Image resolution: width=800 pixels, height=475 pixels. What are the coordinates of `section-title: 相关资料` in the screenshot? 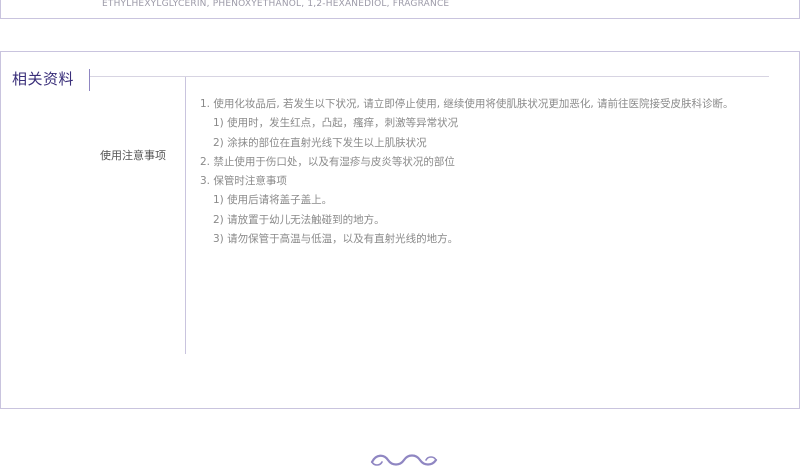 It's located at (43, 79).